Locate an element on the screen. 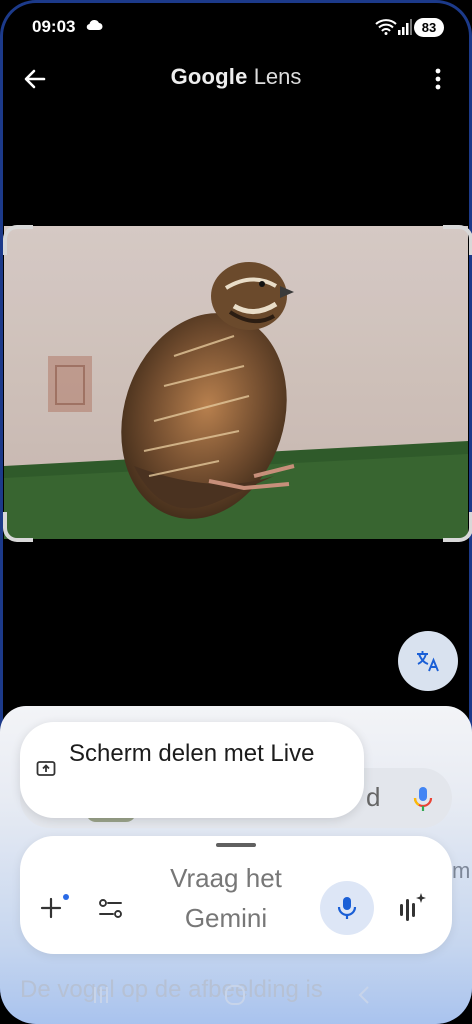 The image size is (472, 1024). plus-icon is located at coordinates (51, 908).